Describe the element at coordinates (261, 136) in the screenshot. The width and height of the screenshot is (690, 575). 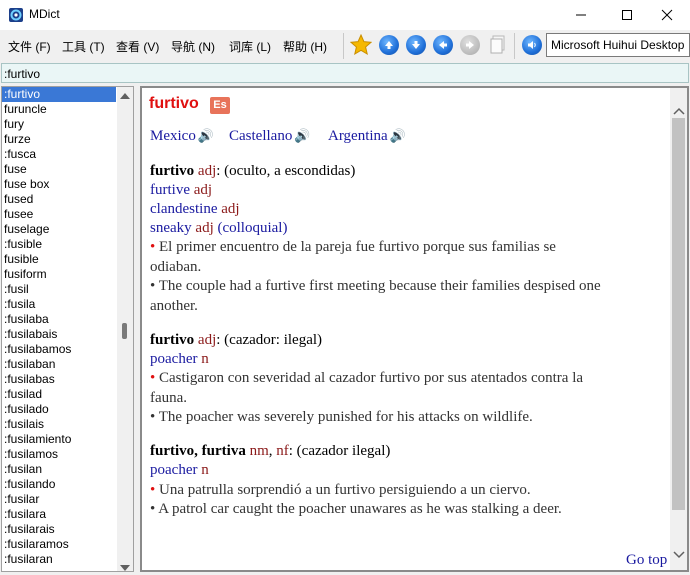
I see `pronunciation-label: Castellano` at that location.